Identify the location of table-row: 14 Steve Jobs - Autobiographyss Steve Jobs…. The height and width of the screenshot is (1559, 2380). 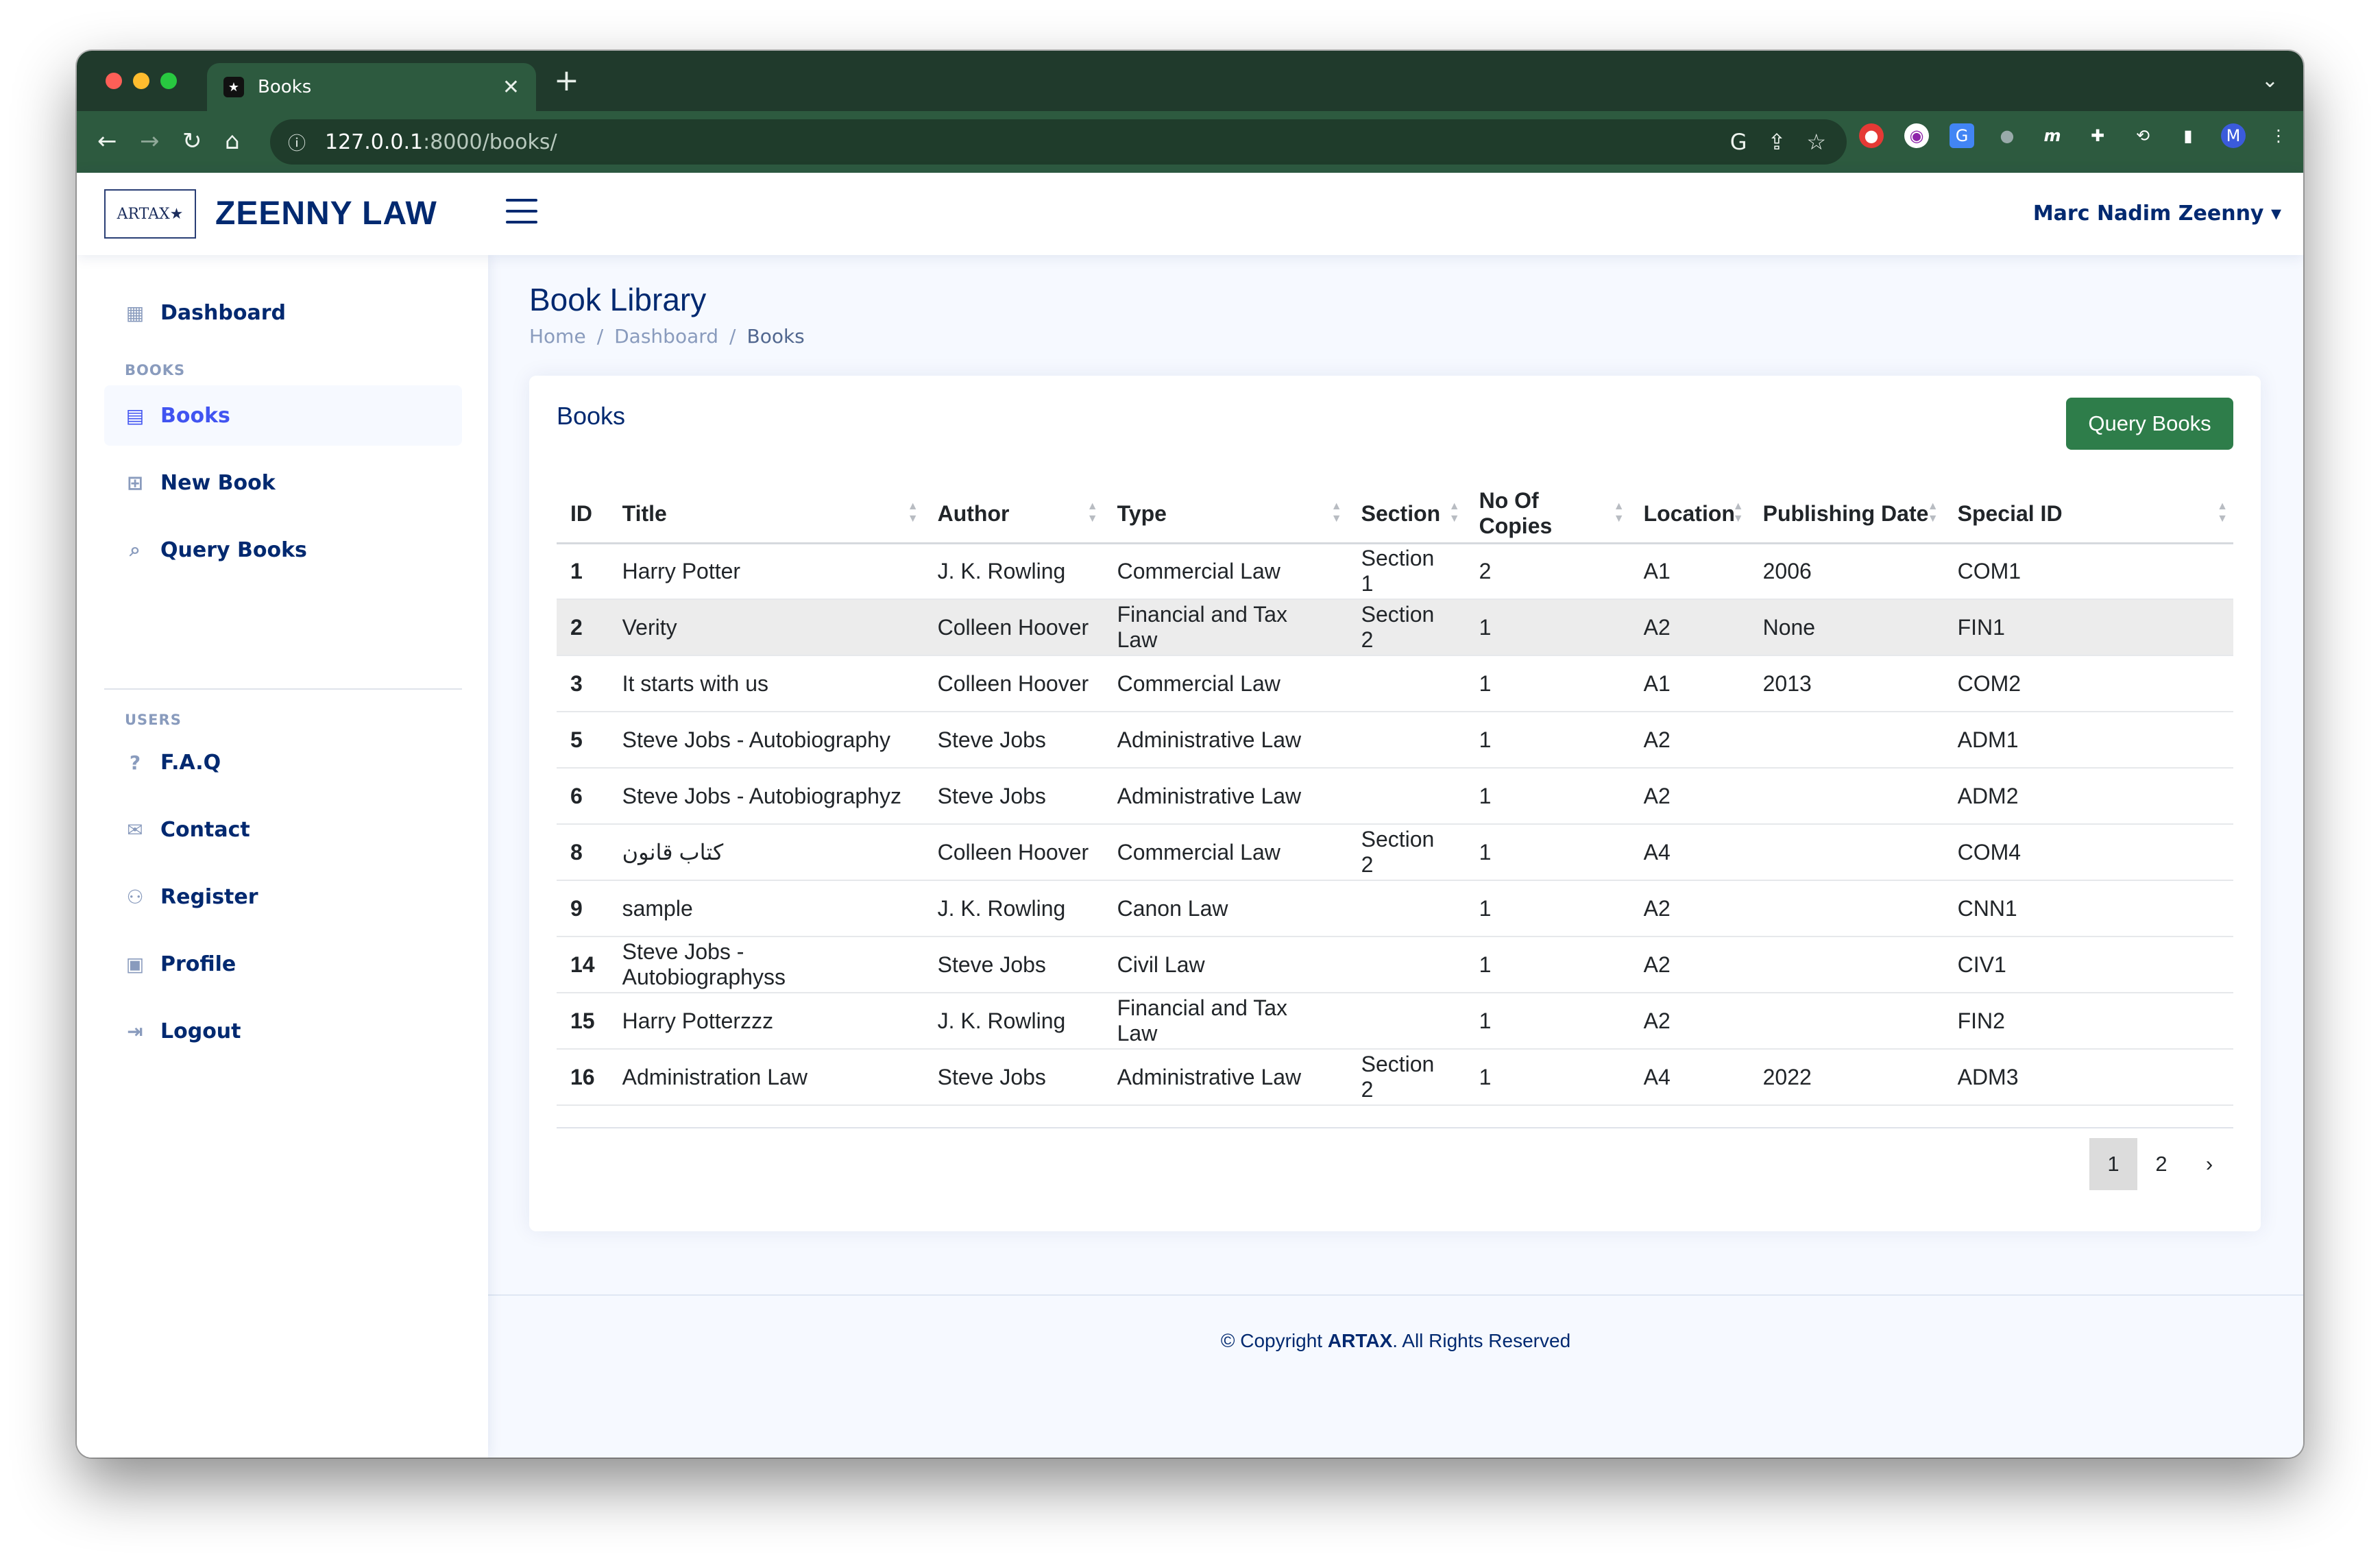
(1395, 964).